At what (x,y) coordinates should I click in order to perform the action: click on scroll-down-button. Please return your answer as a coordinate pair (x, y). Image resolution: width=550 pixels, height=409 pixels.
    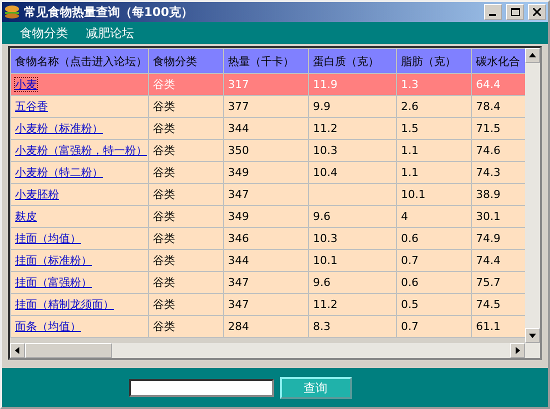
    Looking at the image, I should click on (532, 335).